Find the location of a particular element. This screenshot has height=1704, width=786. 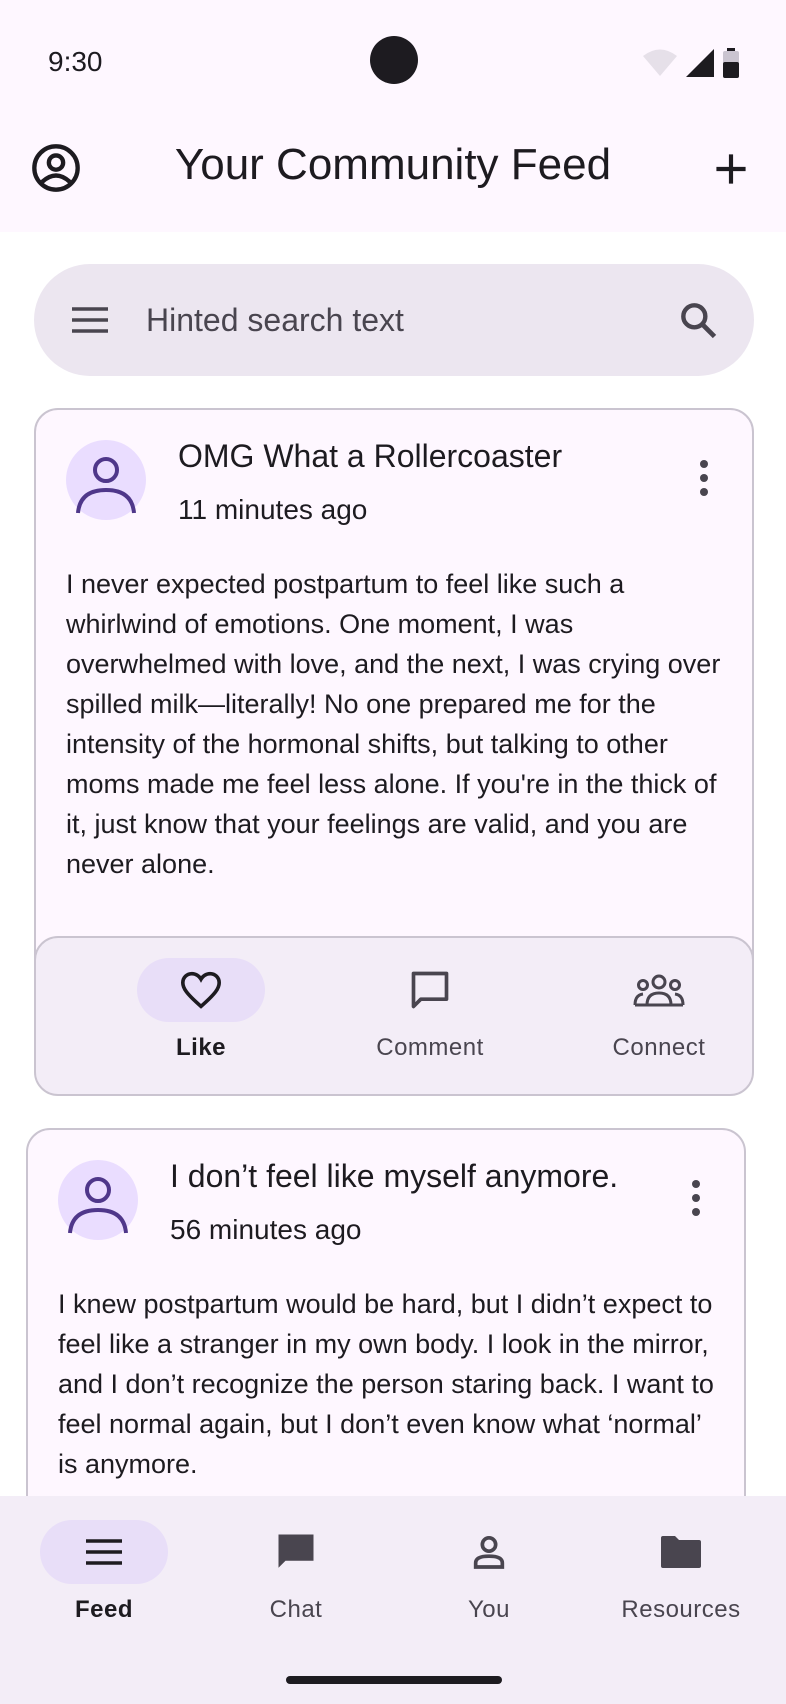

like-label: Like is located at coordinates (201, 1047).